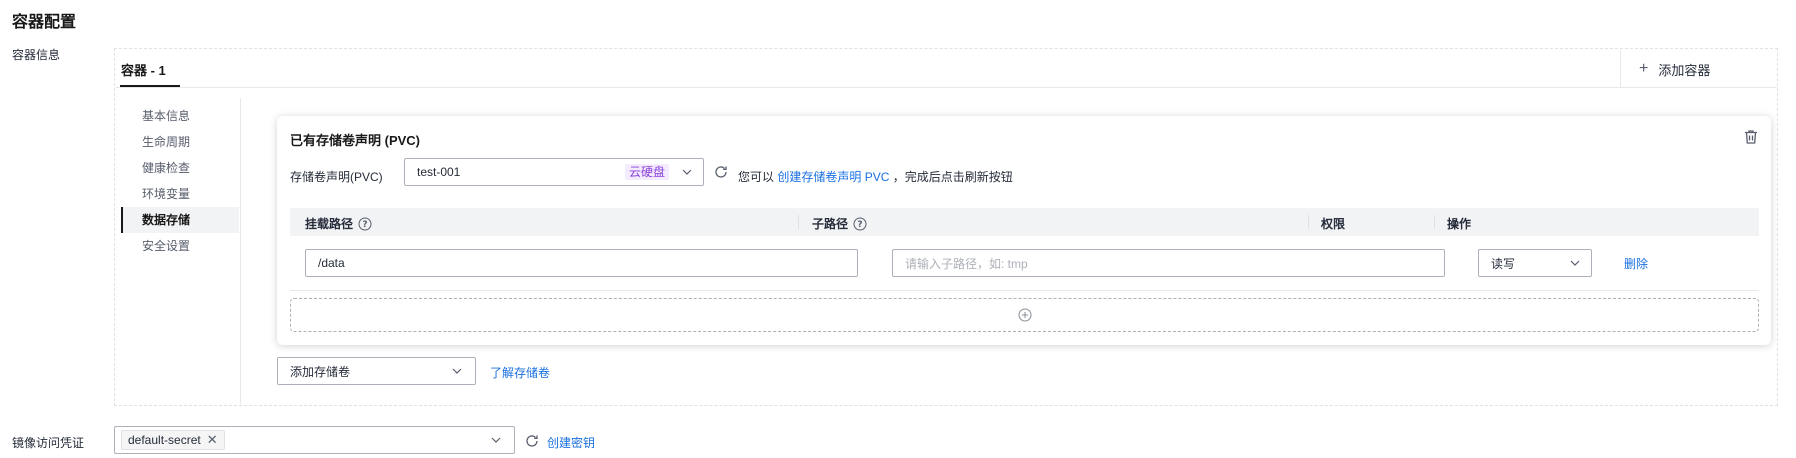 Image resolution: width=1796 pixels, height=458 pixels. What do you see at coordinates (180, 246) in the screenshot?
I see `nav-item-security: 安全设置` at bounding box center [180, 246].